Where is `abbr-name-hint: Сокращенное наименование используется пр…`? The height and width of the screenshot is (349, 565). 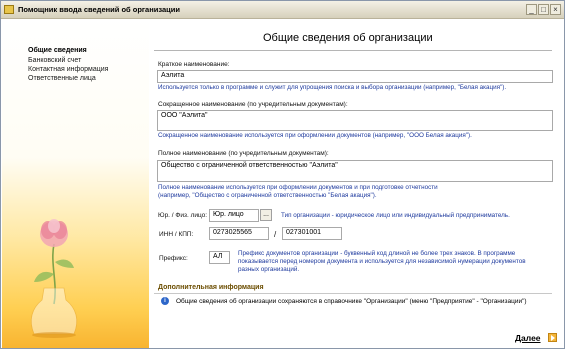
abbr-name-hint: Сокращенное наименование используется пр… is located at coordinates (315, 135).